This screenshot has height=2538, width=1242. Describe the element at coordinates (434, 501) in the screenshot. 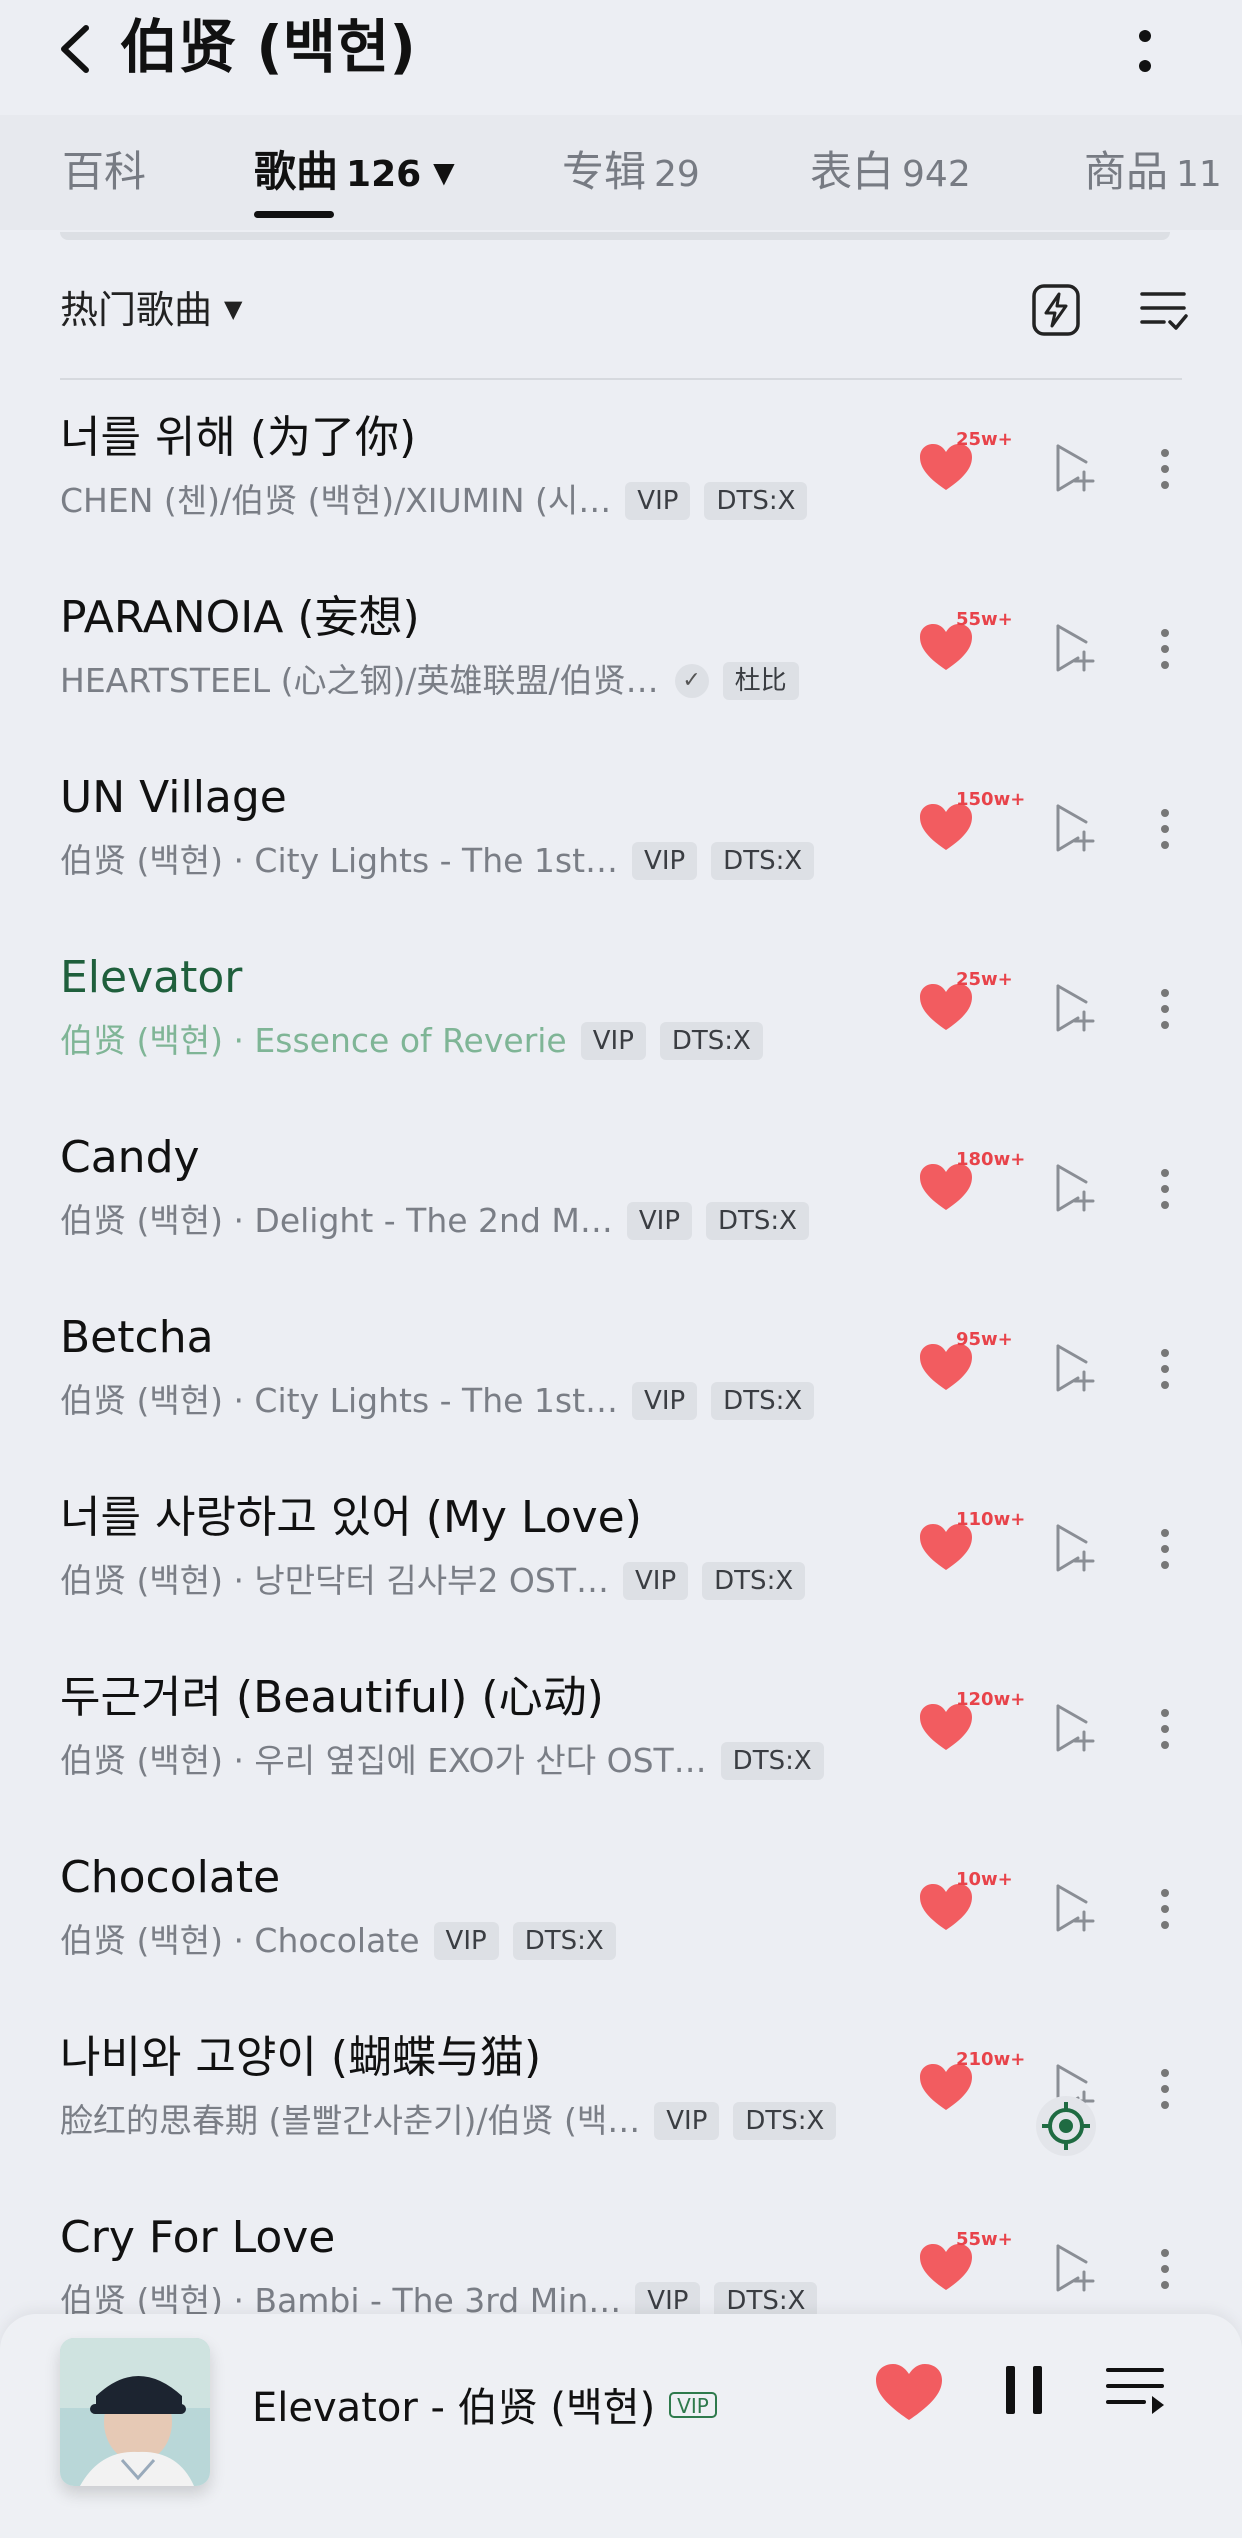

I see `song-meta: CHEN (첸)/伯贤 (백현)/XIUMIN (시… VIP DTS:X` at that location.